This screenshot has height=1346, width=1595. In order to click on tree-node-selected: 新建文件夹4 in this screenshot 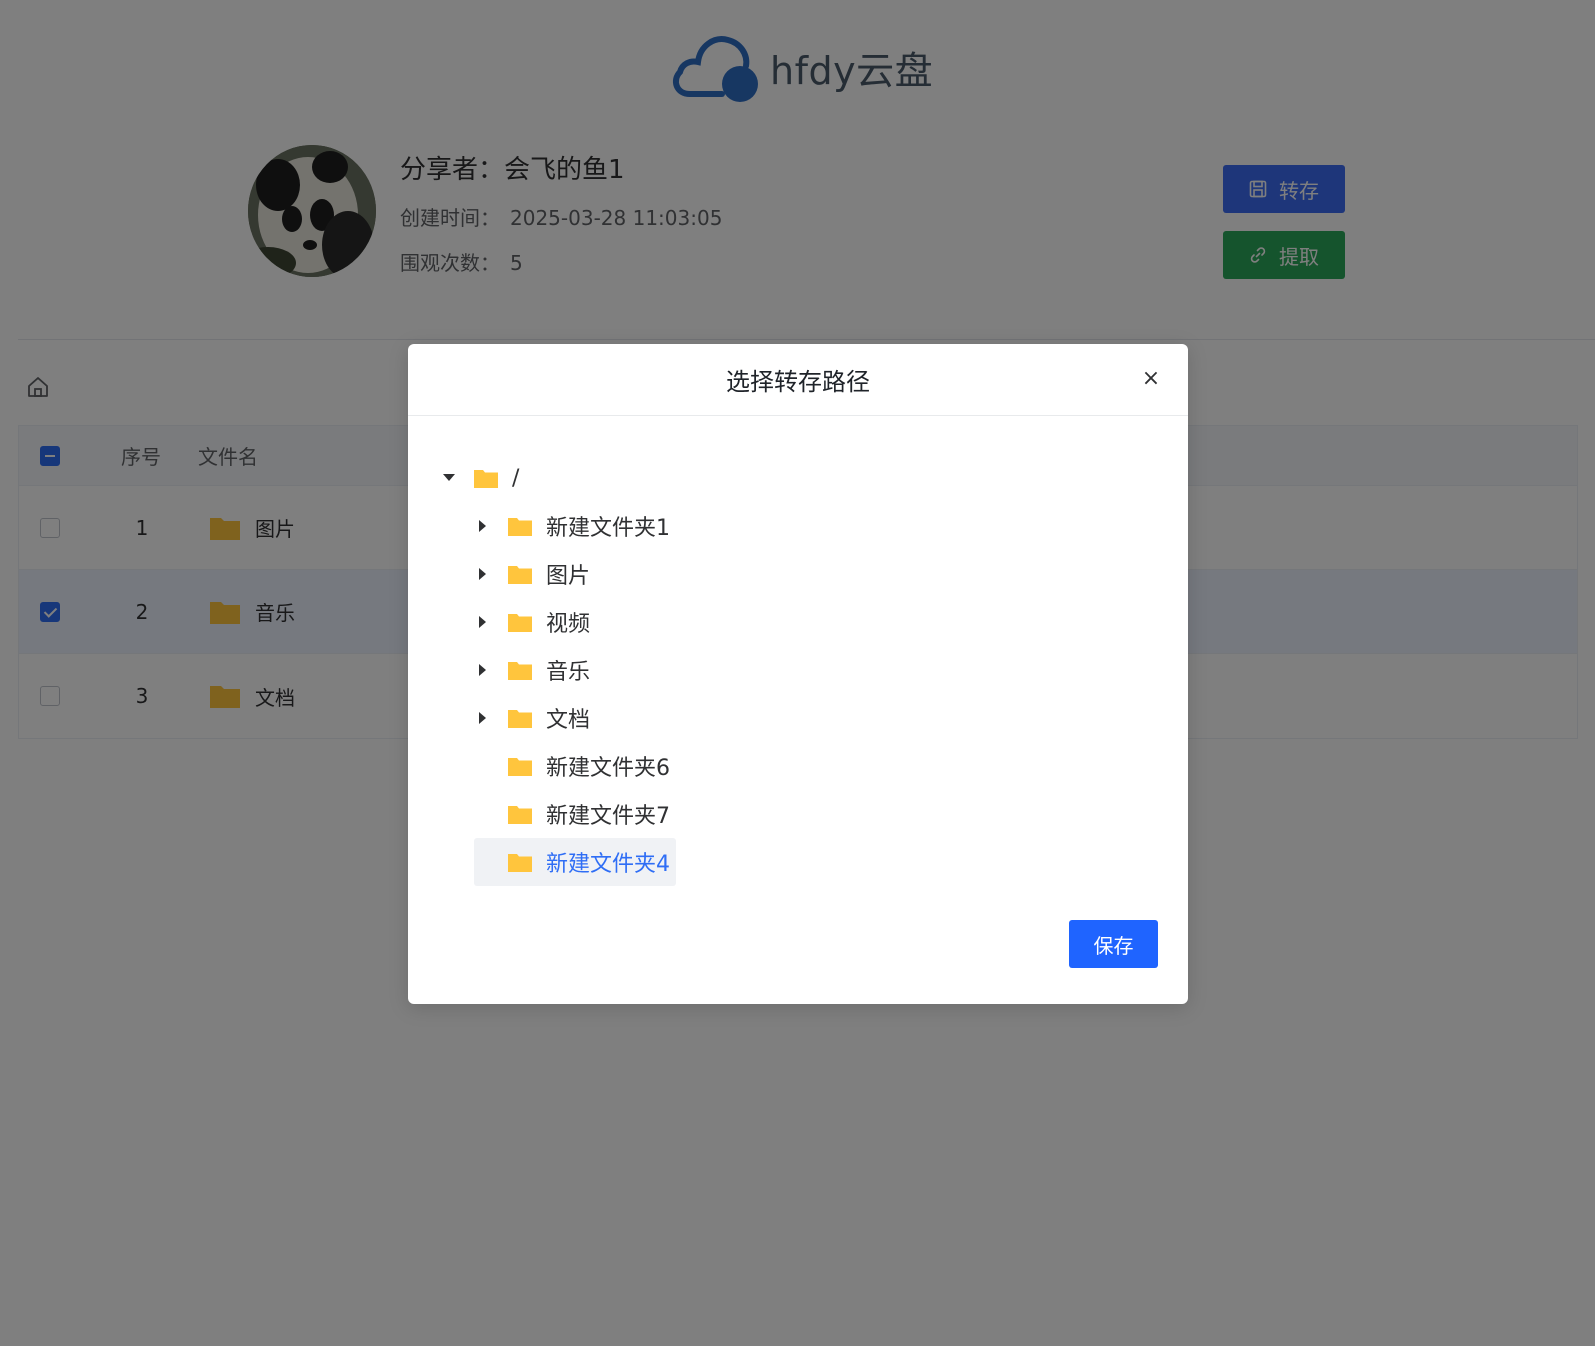, I will do `click(798, 862)`.